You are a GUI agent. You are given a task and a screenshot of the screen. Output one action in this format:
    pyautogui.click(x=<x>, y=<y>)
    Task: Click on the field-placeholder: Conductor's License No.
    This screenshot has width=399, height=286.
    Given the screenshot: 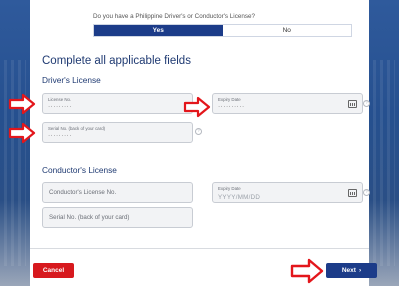 What is the action you would take?
    pyautogui.click(x=83, y=192)
    